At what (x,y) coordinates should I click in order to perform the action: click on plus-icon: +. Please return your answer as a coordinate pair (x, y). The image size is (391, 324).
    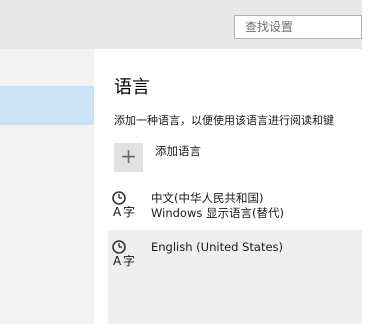
    Looking at the image, I should click on (128, 156).